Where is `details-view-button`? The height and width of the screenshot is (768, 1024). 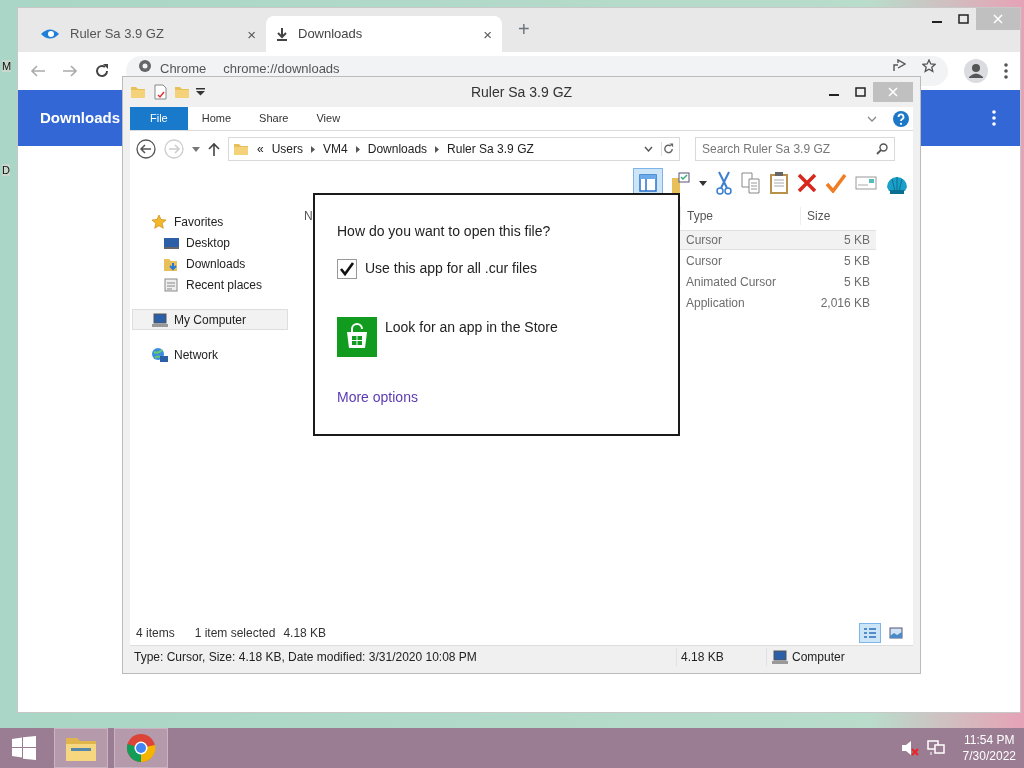
details-view-button is located at coordinates (870, 633).